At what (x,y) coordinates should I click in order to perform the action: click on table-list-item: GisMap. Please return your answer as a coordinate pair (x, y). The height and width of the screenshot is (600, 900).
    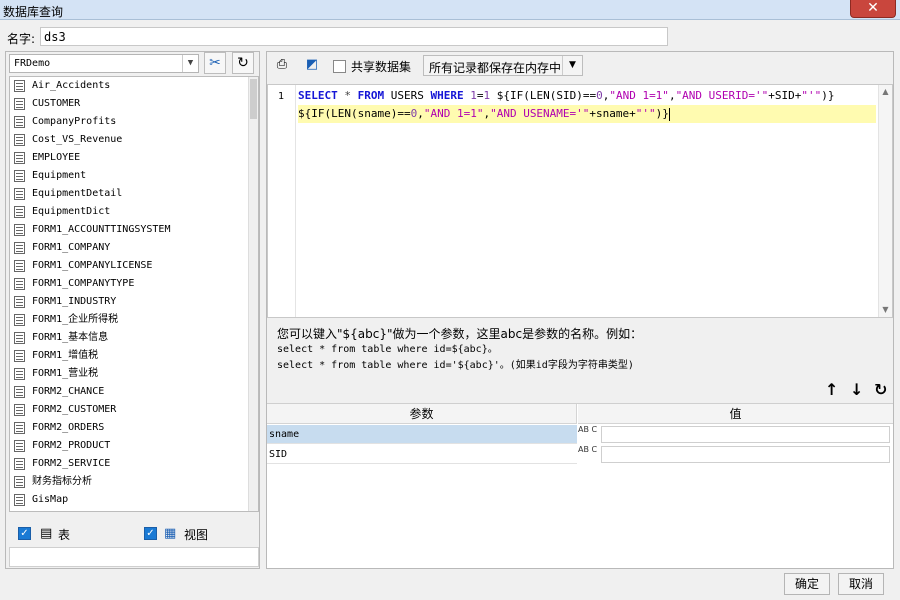
    Looking at the image, I should click on (134, 500).